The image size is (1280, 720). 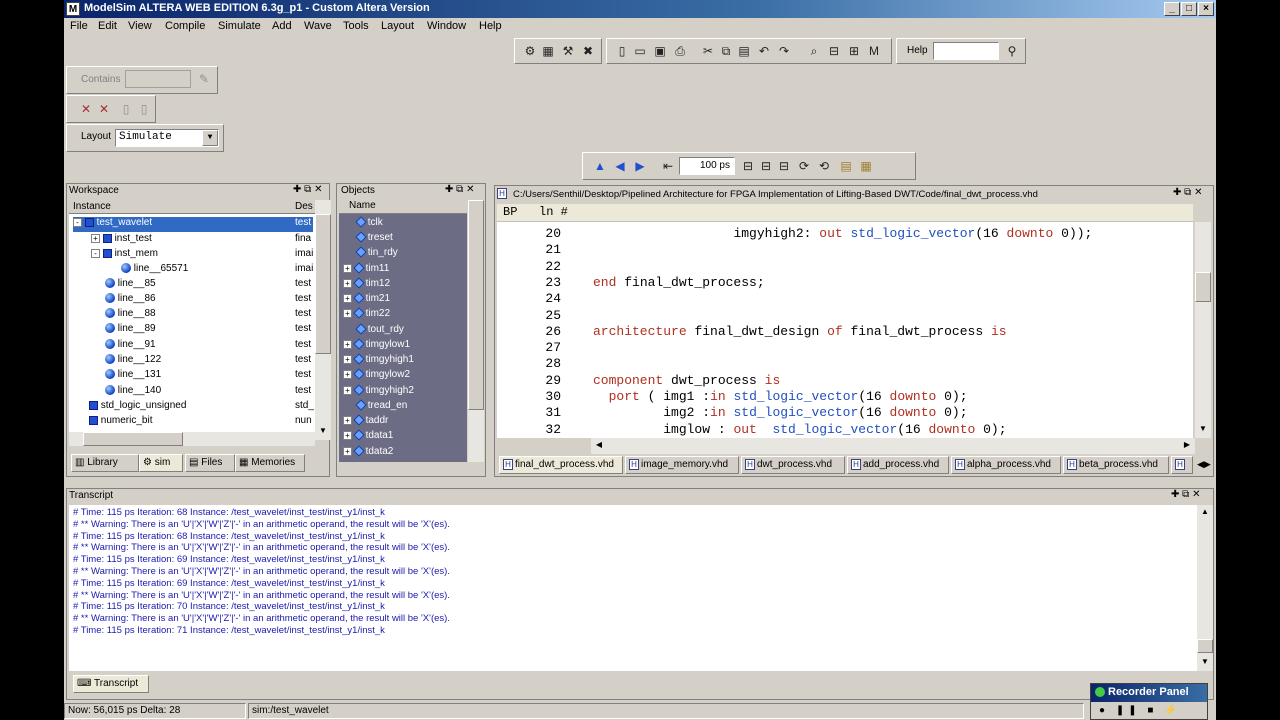 What do you see at coordinates (133, 376) in the screenshot?
I see `tree-row: line__131` at bounding box center [133, 376].